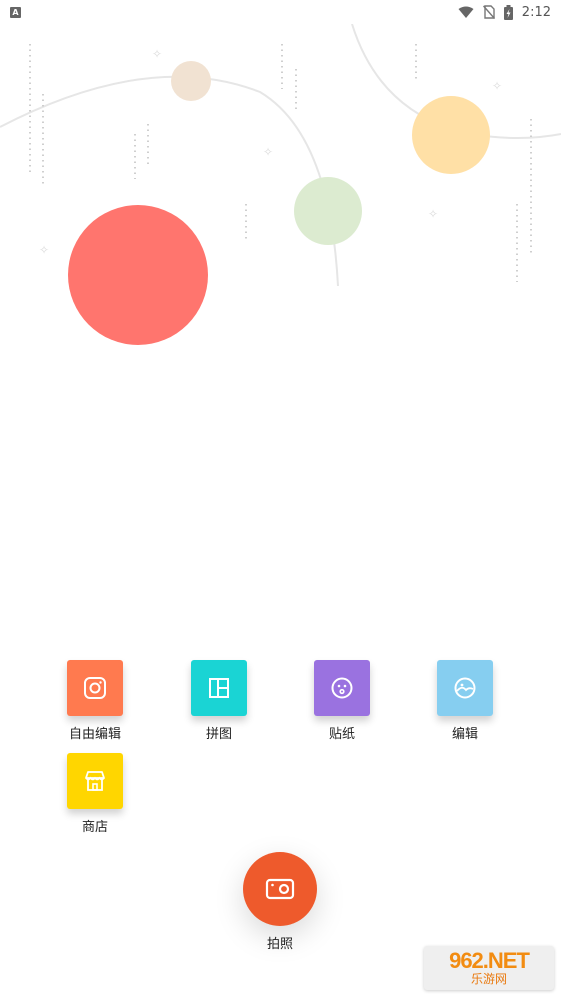 Image resolution: width=561 pixels, height=997 pixels. I want to click on status-bar: A 2:12, so click(280, 12).